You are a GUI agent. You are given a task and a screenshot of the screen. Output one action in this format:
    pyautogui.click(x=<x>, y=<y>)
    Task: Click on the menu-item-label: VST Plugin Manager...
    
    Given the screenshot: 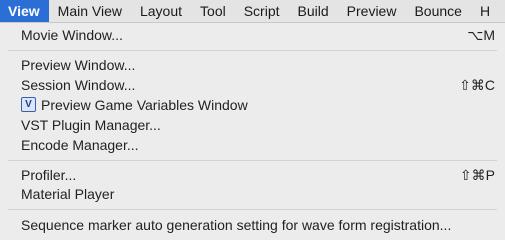 What is the action you would take?
    pyautogui.click(x=91, y=125)
    